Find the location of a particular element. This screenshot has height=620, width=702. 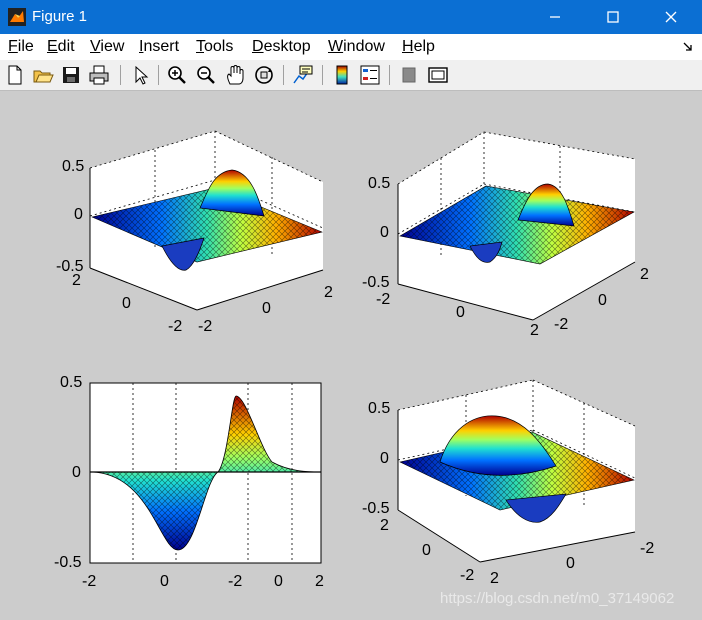

subplot-top-left is located at coordinates (206, 220).